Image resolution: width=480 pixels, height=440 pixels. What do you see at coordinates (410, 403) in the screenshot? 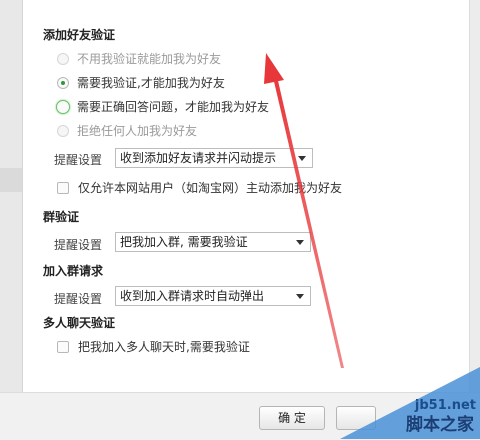
I see `site-watermark: jb51.net 脚本之家` at bounding box center [410, 403].